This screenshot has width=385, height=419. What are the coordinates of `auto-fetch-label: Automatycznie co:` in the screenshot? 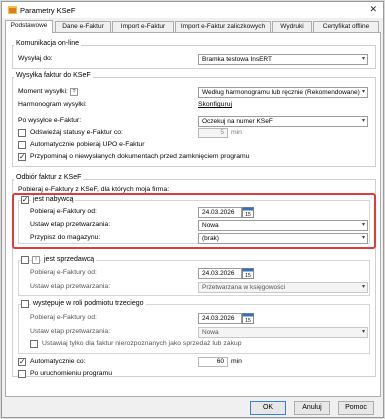 It's located at (58, 361).